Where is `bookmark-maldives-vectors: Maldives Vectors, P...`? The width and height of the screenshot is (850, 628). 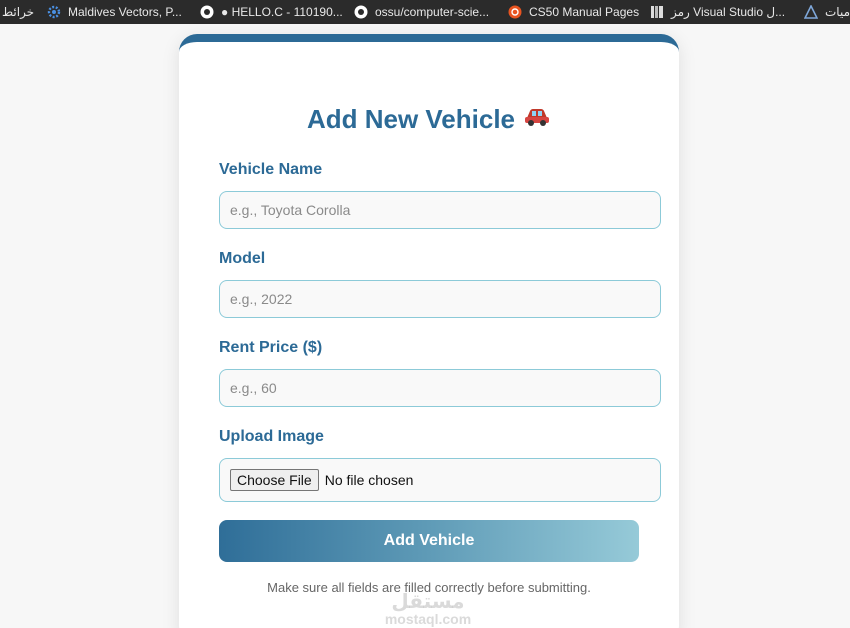
bookmark-maldives-vectors: Maldives Vectors, P... is located at coordinates (114, 12).